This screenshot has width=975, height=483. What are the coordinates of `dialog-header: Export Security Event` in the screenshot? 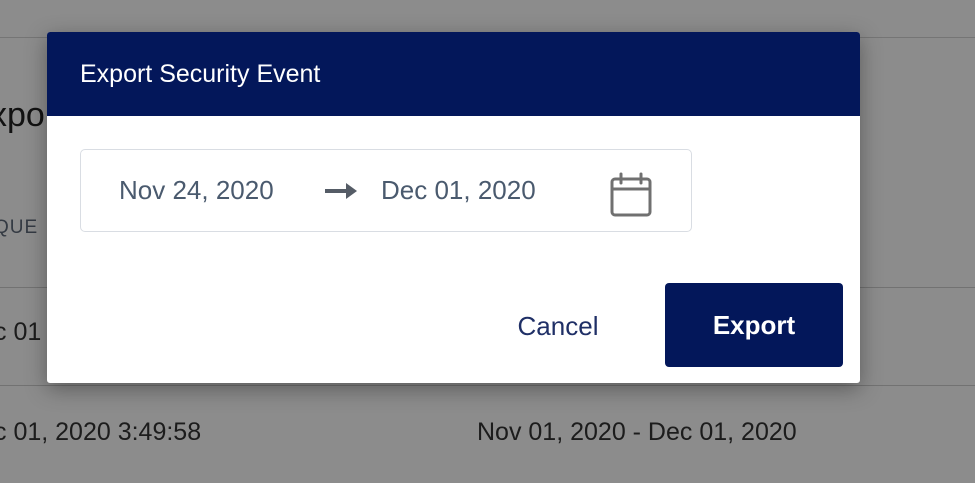 It's located at (453, 74).